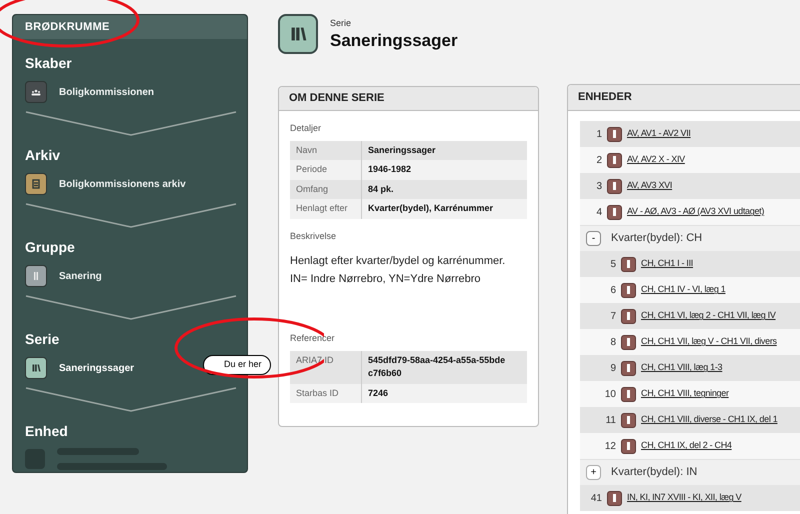  What do you see at coordinates (436, 367) in the screenshot?
I see `reference-value: 545dfd79-58aa-4254-a55a-55bdec7f6b60` at bounding box center [436, 367].